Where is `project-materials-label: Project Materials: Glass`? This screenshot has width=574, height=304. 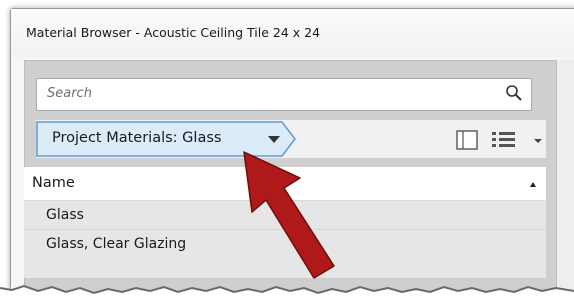
project-materials-label: Project Materials: Glass is located at coordinates (137, 138).